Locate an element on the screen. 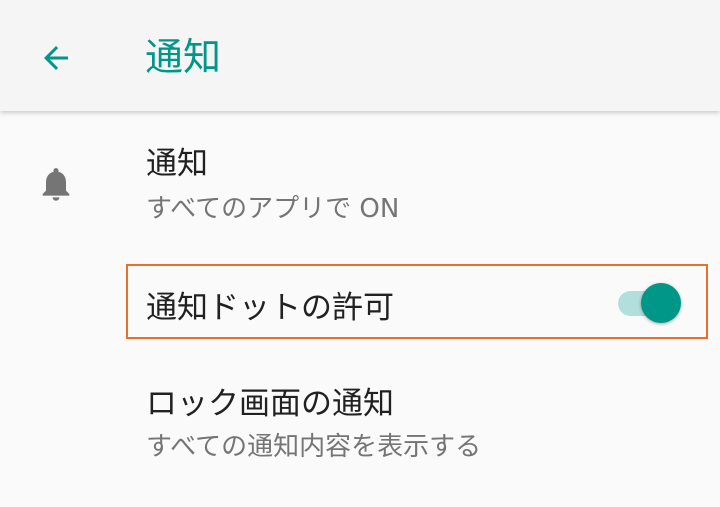 The width and height of the screenshot is (720, 507). back-button is located at coordinates (56, 58).